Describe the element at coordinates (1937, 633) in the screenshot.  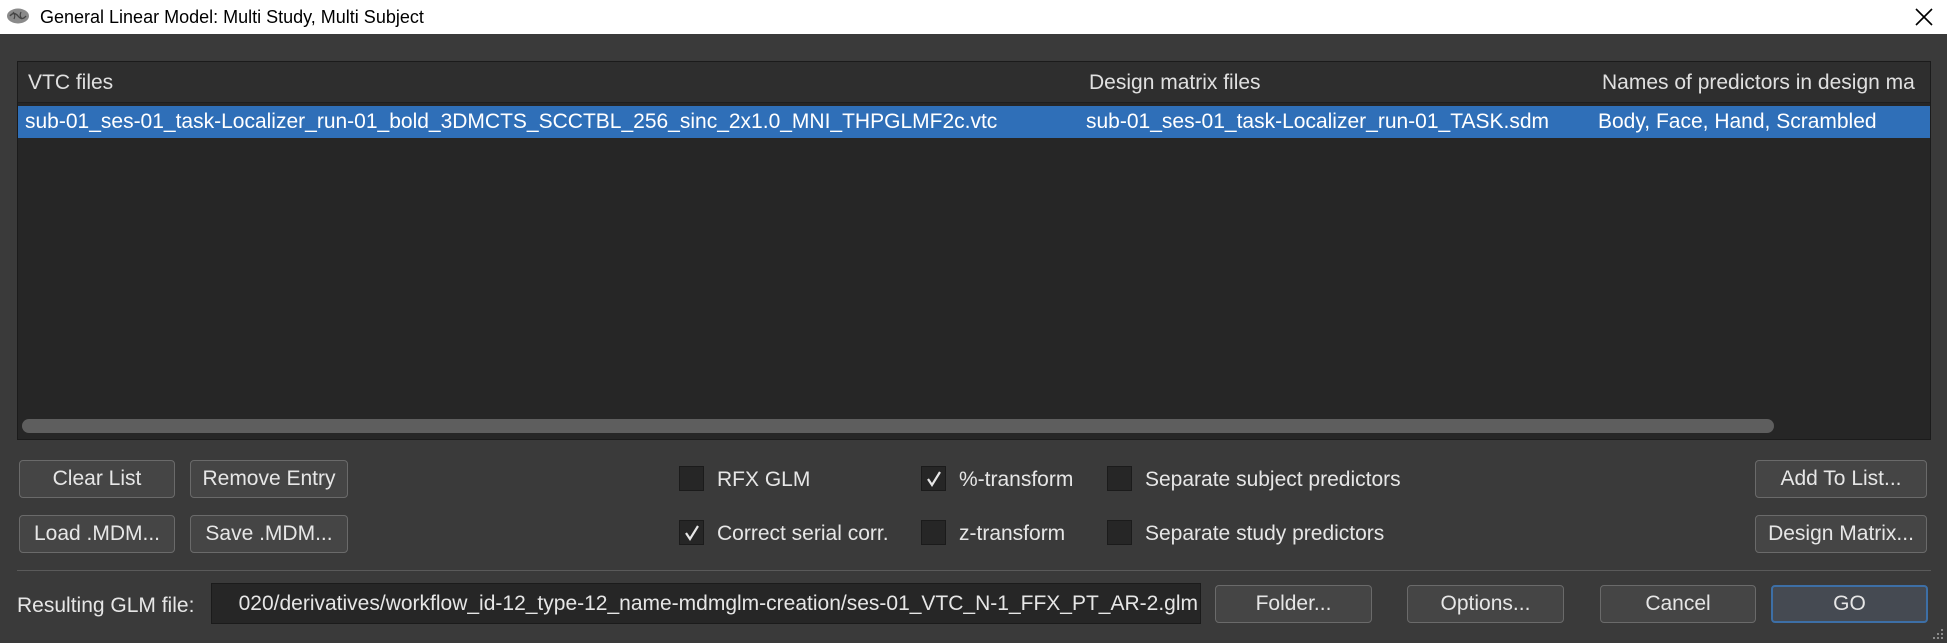
I see `resize-grip-icon` at that location.